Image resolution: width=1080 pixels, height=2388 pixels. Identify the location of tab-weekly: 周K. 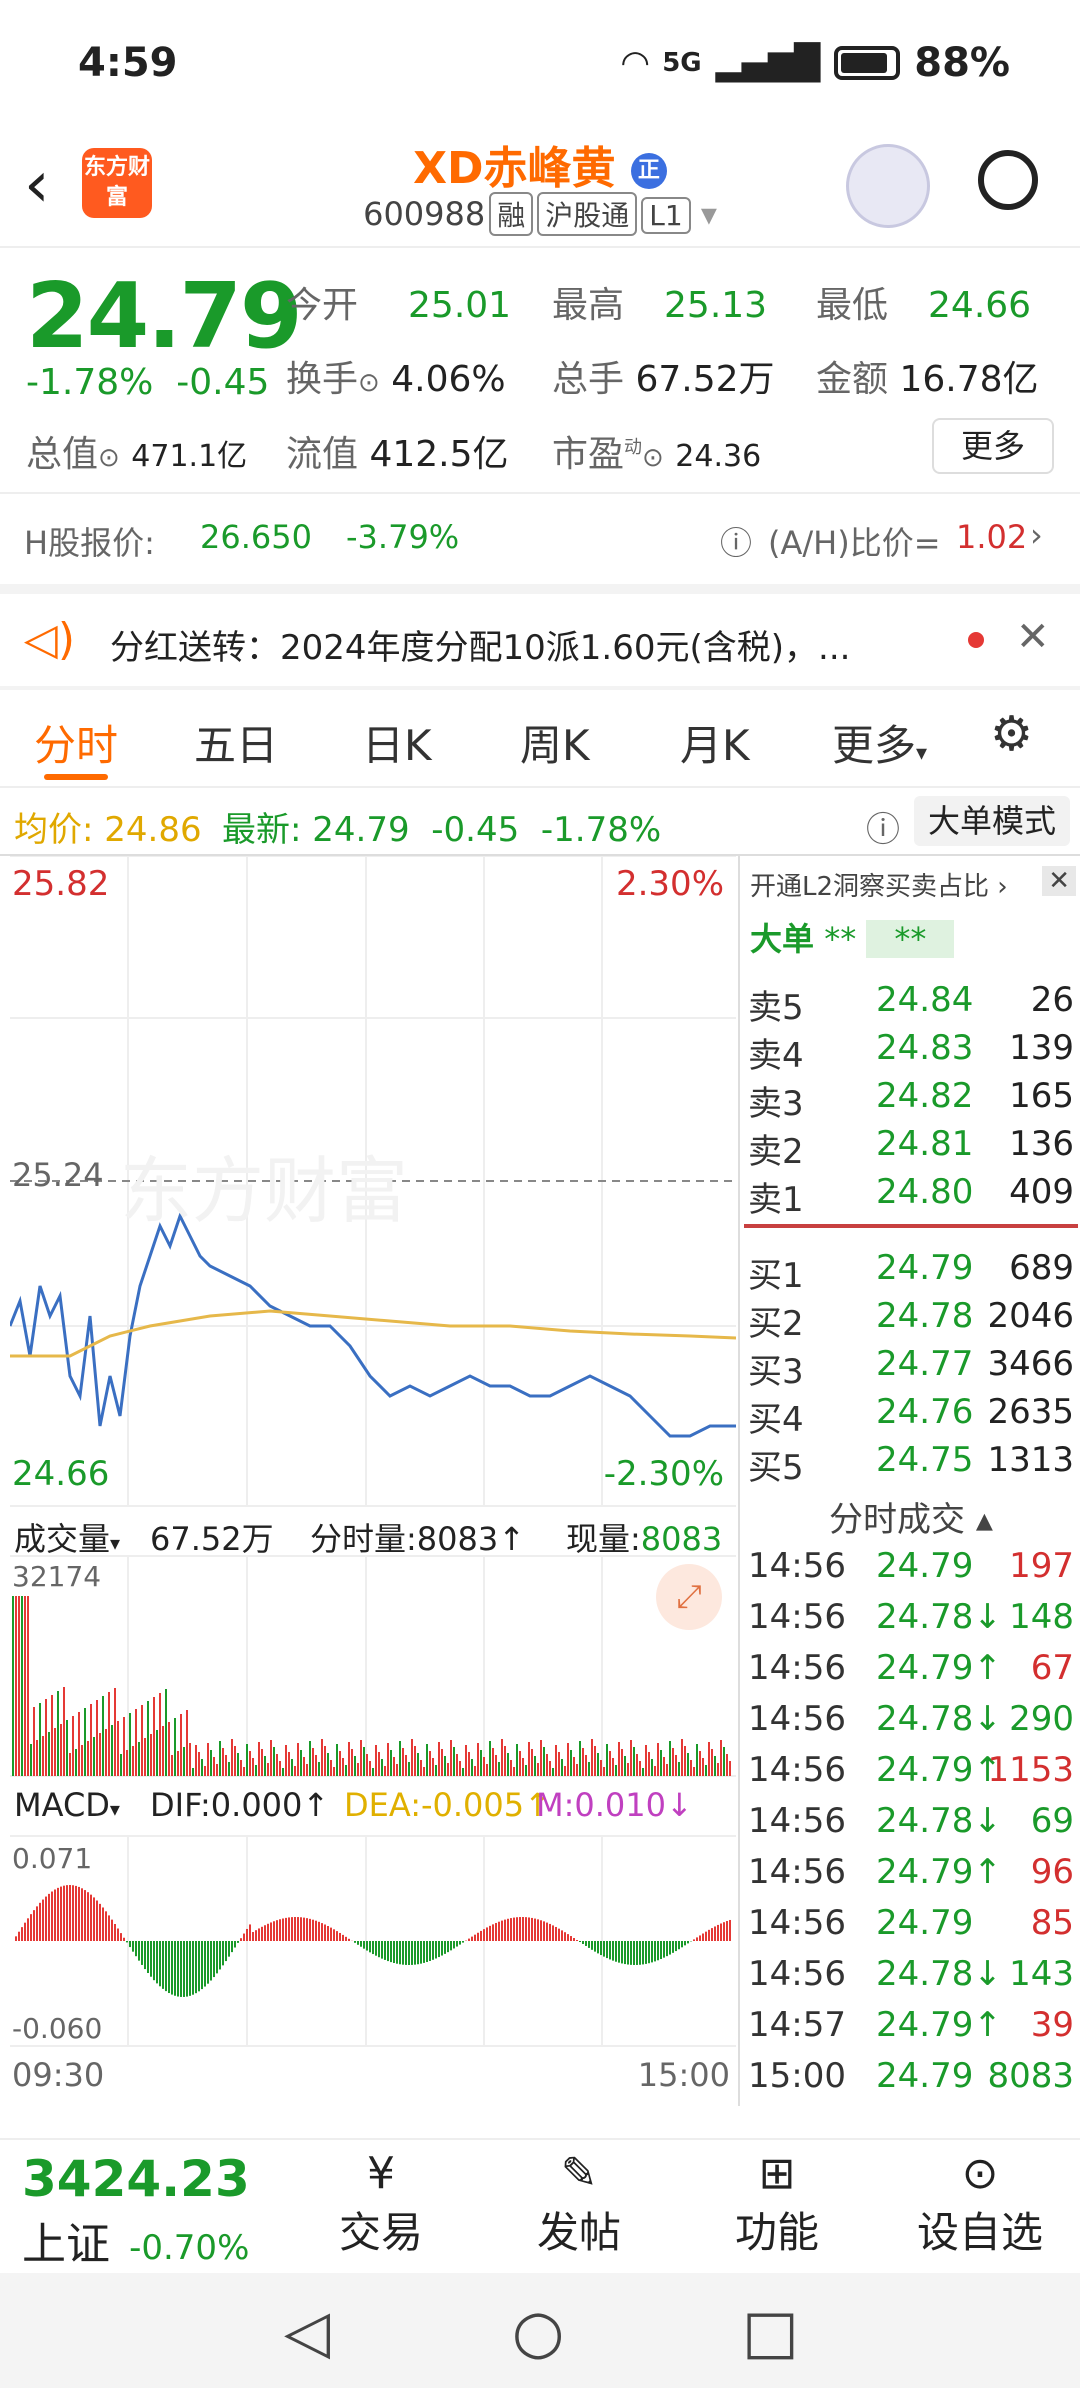
(555, 742).